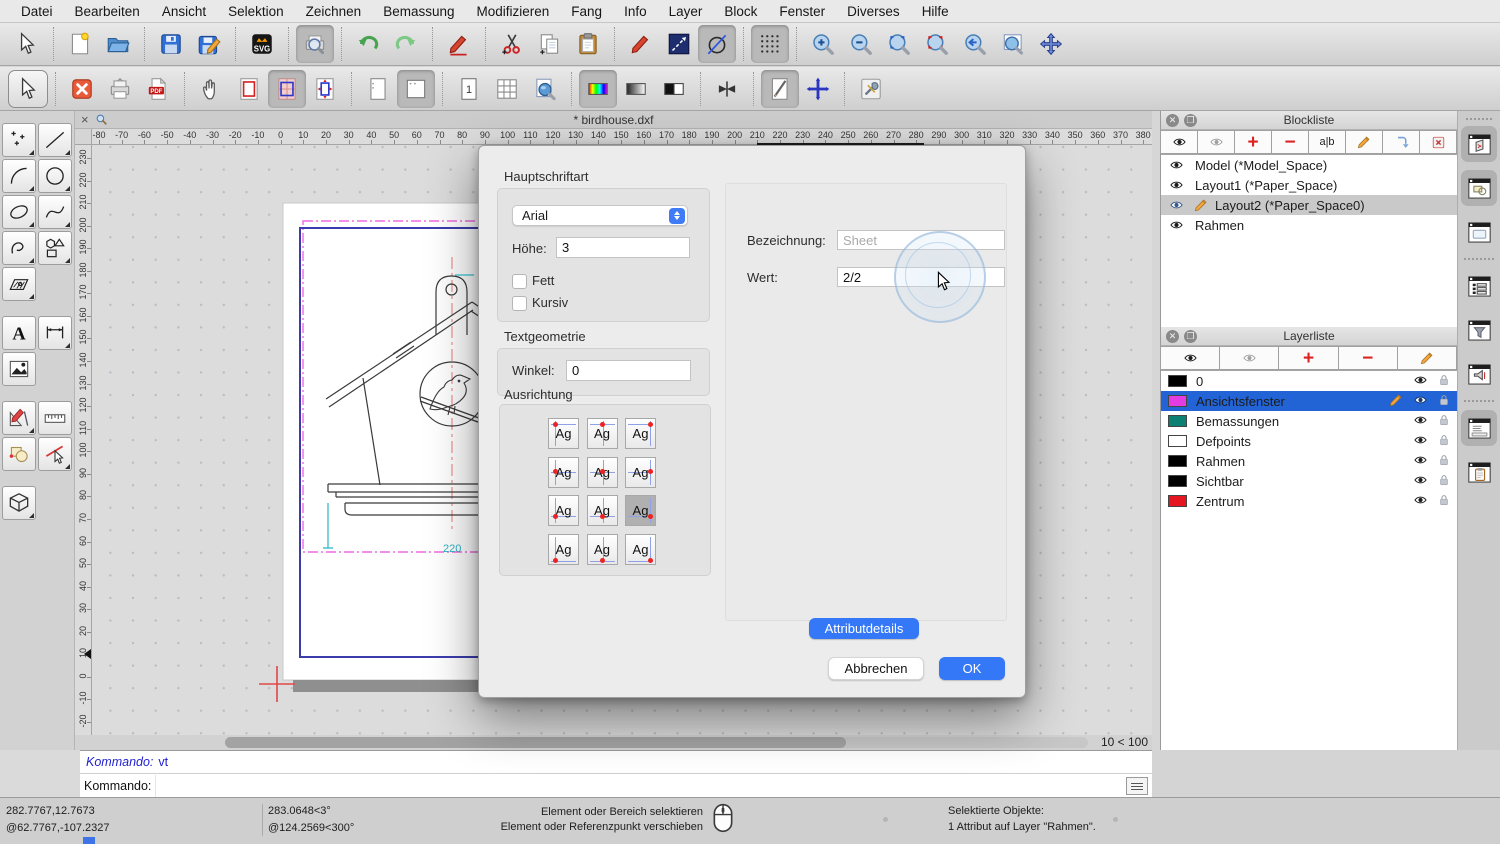  What do you see at coordinates (1309, 381) in the screenshot?
I see `layer-row: 0` at bounding box center [1309, 381].